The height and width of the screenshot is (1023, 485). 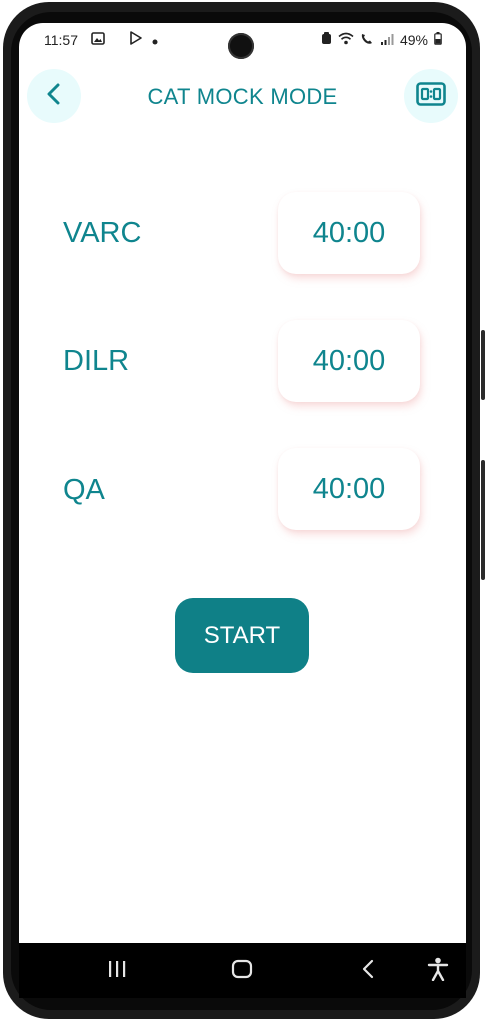 I want to click on system-icons: 49%, so click(x=381, y=39).